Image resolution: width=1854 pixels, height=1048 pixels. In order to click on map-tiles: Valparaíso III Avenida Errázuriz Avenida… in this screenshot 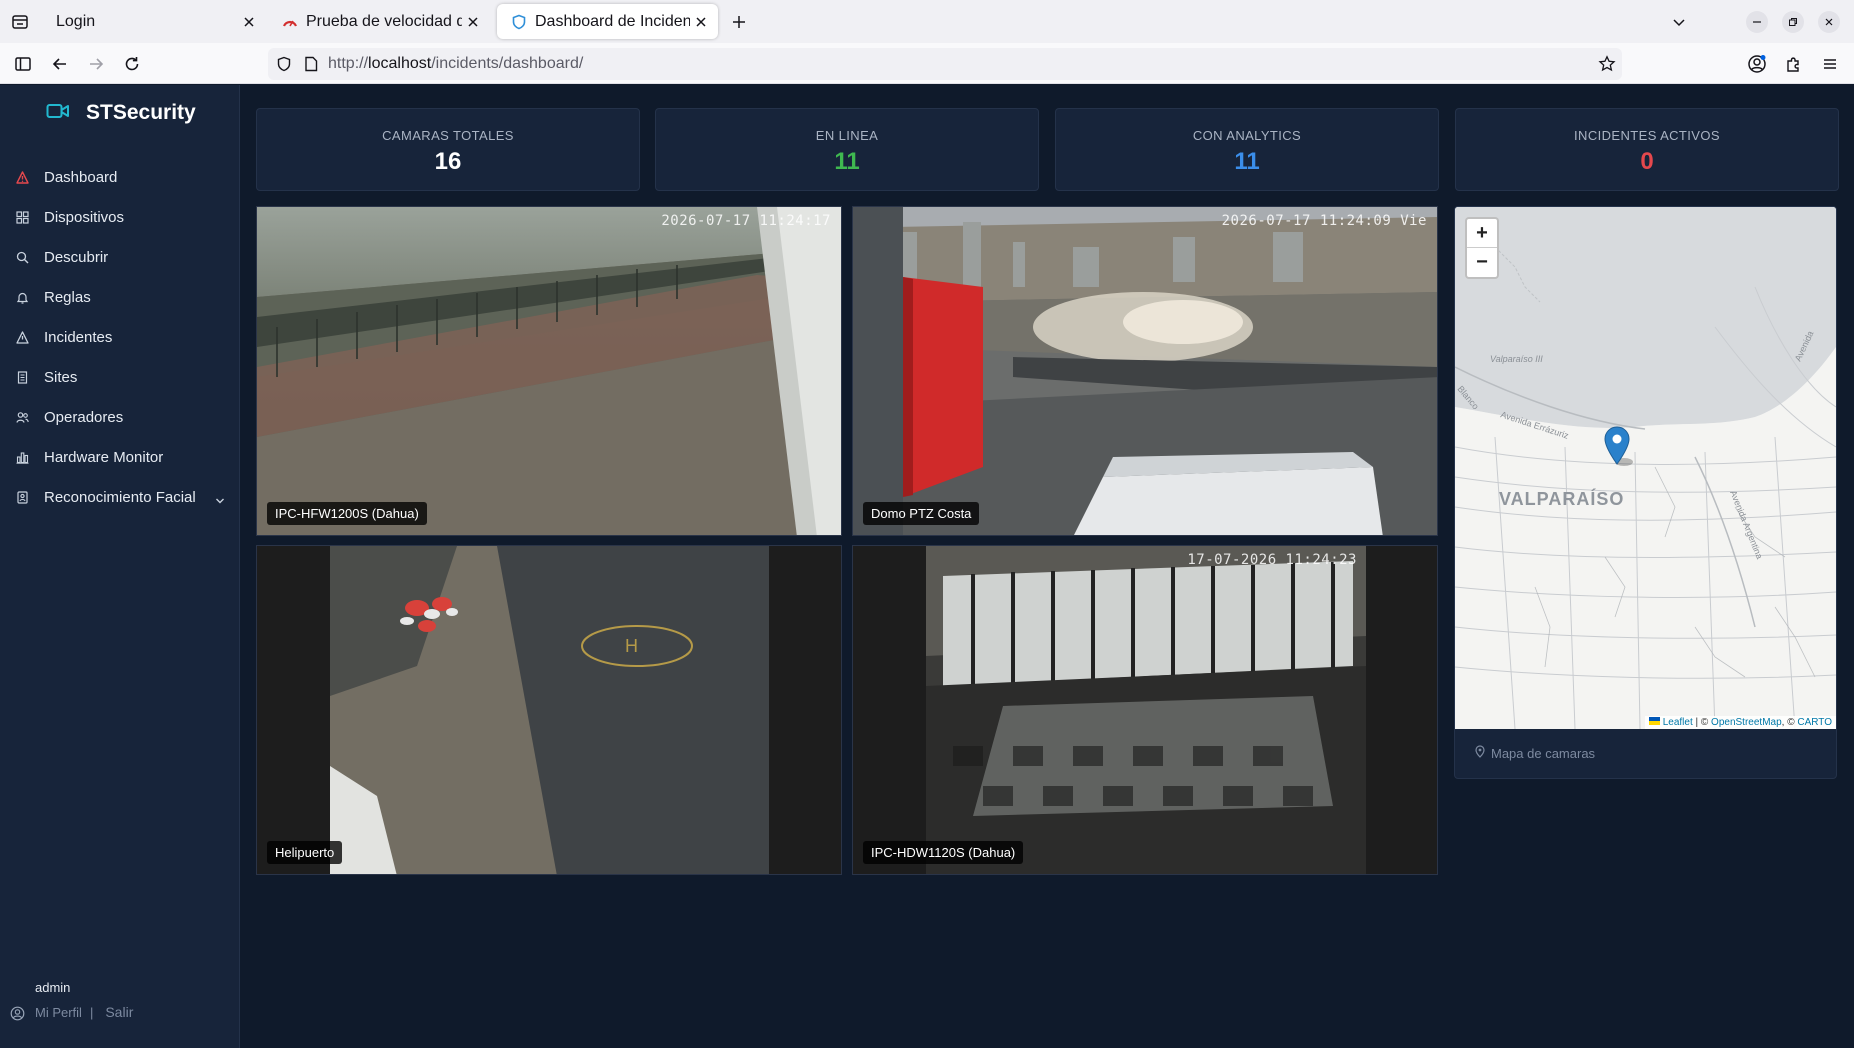, I will do `click(1645, 468)`.